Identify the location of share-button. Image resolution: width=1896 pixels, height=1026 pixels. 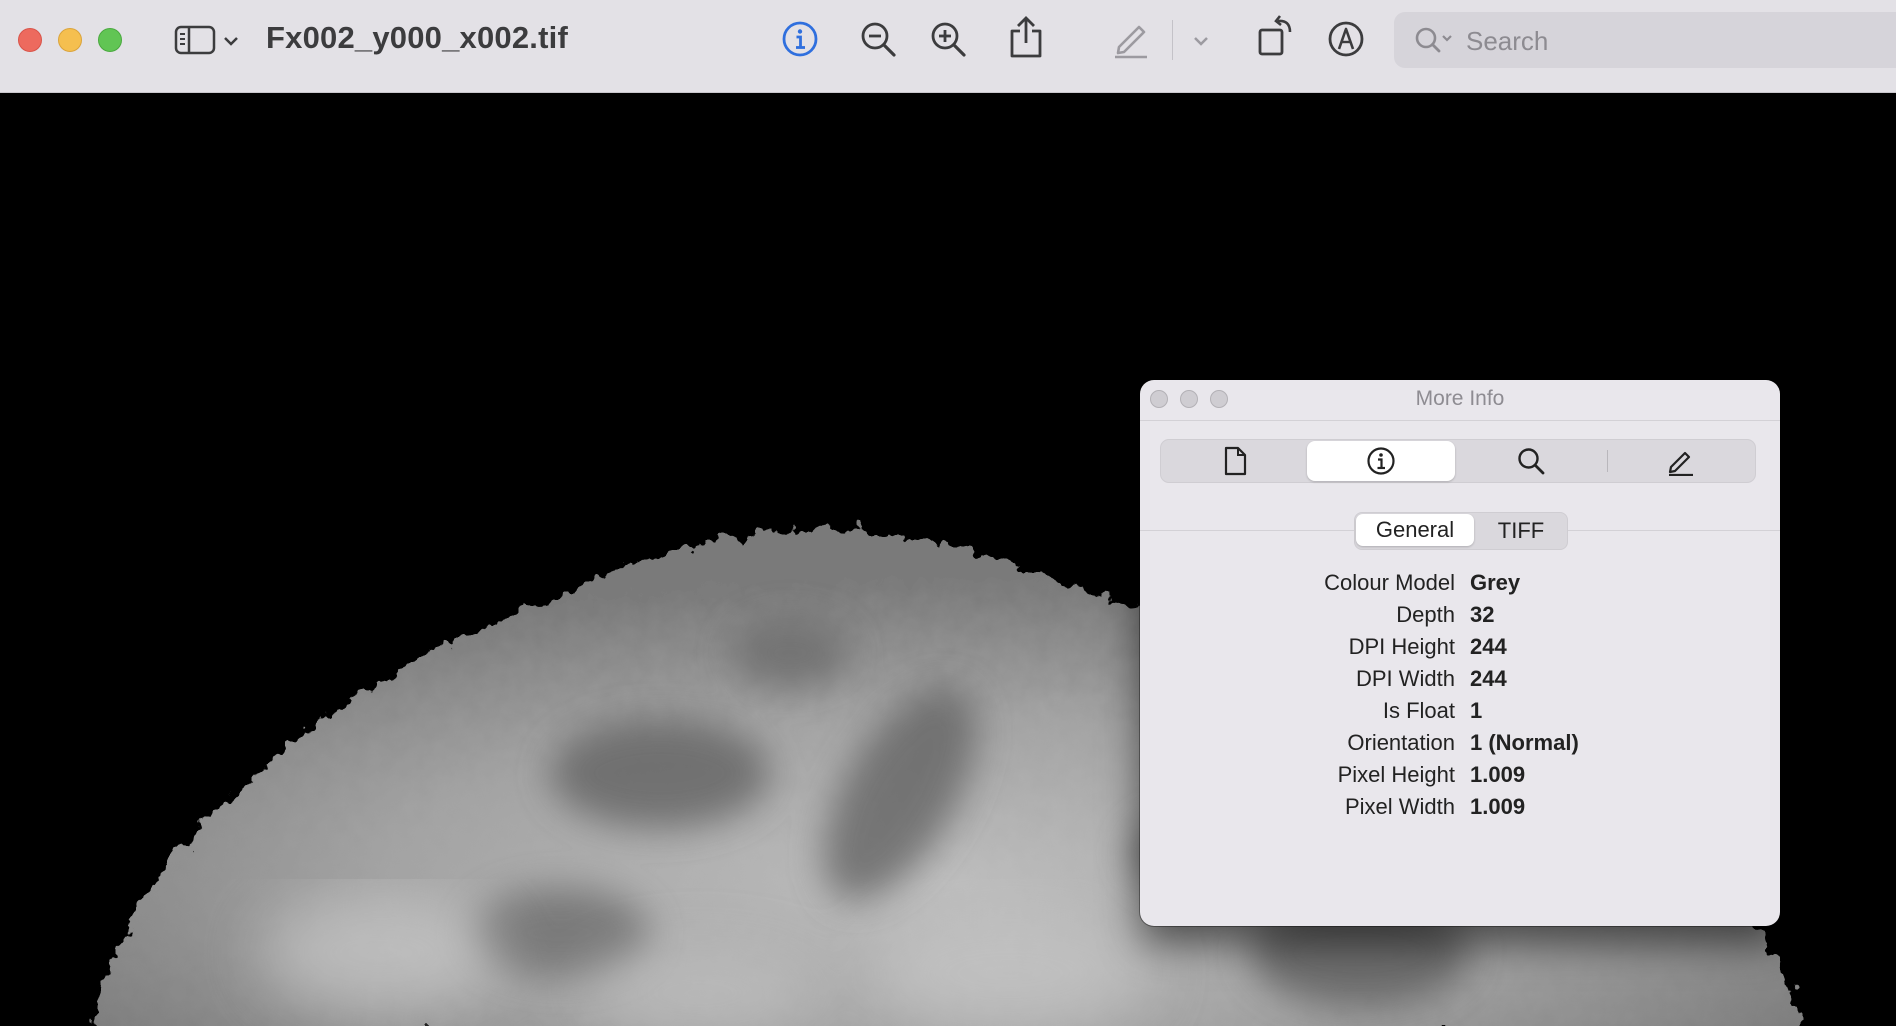
(1026, 37).